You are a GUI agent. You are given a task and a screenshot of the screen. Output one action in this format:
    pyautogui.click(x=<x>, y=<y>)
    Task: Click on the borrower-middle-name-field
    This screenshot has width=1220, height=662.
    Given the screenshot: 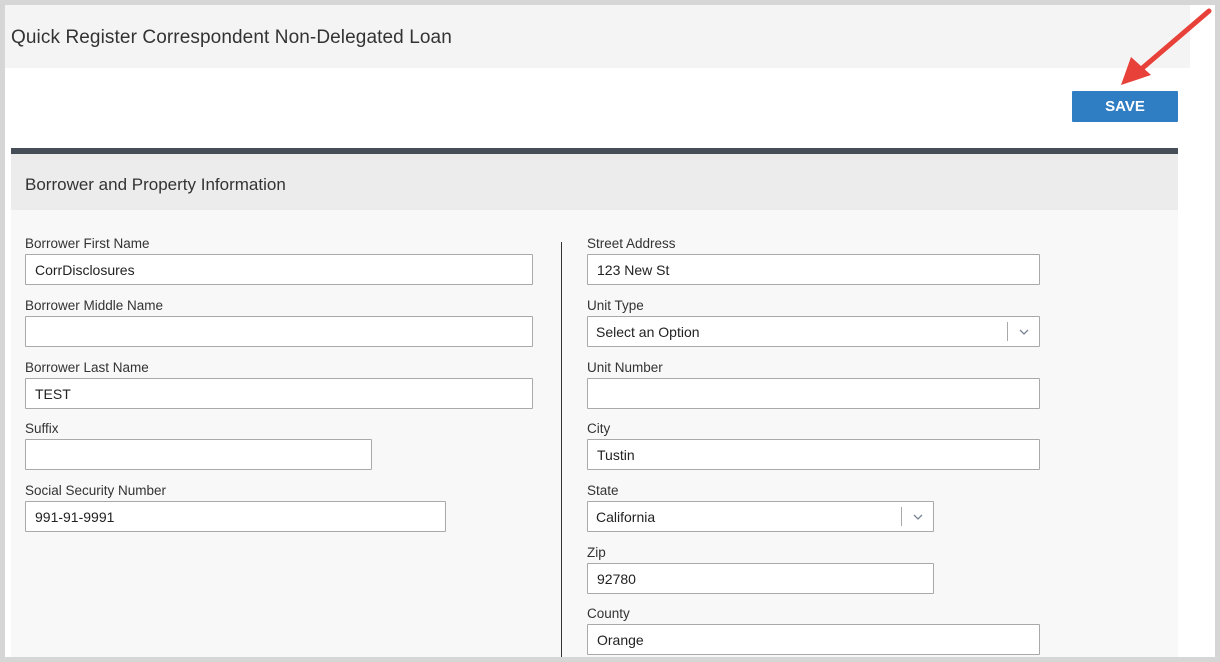 What is the action you would take?
    pyautogui.click(x=279, y=331)
    